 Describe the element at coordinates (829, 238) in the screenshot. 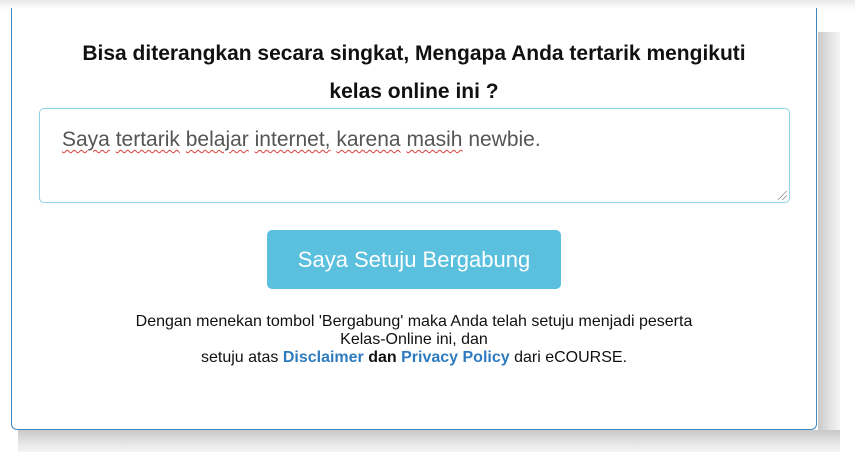

I see `card-shadow-right` at that location.